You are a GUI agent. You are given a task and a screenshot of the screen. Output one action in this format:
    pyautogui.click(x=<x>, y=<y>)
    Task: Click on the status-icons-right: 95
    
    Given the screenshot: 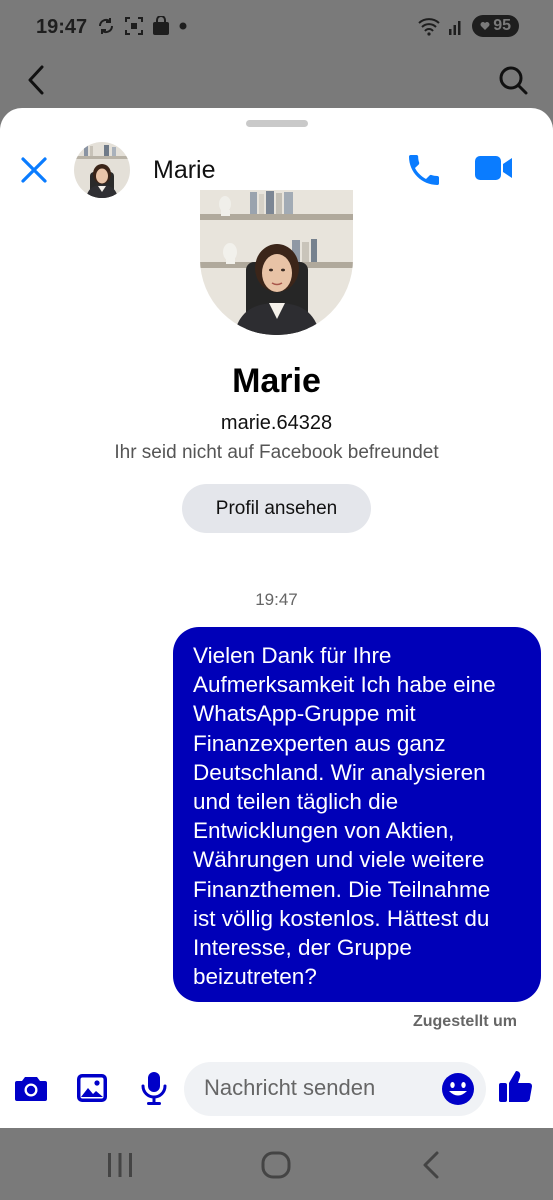 What is the action you would take?
    pyautogui.click(x=468, y=26)
    